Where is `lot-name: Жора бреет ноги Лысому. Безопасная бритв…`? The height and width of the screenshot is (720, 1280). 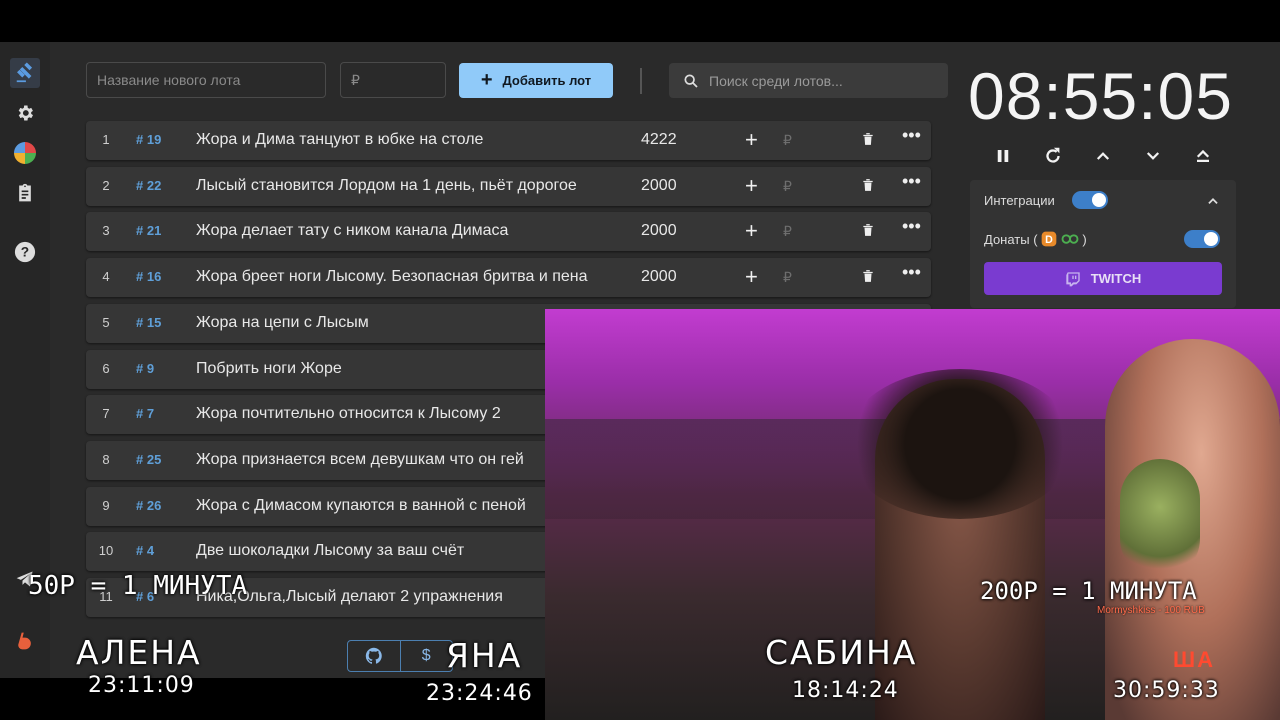 lot-name: Жора бреет ноги Лысому. Безопасная бритв… is located at coordinates (402, 277).